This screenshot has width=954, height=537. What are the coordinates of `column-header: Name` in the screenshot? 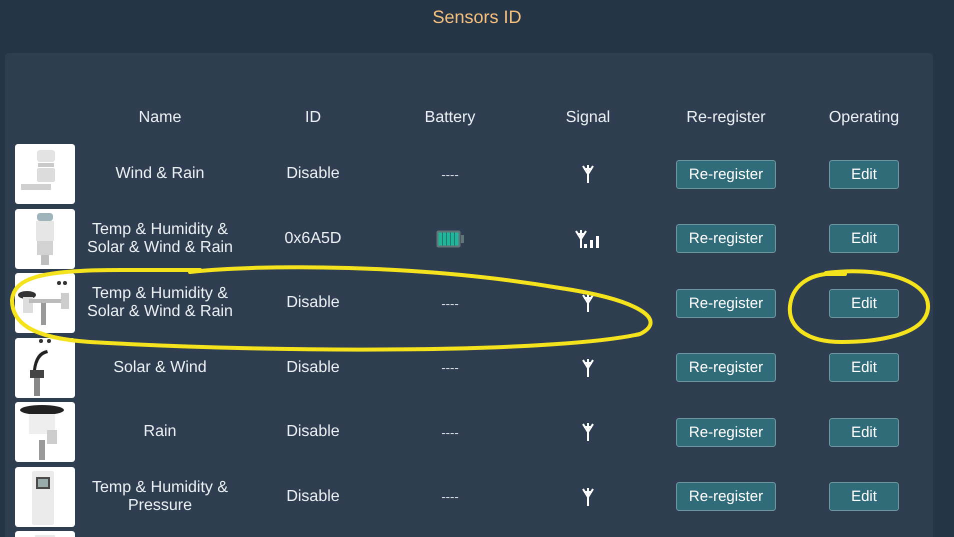 It's located at (160, 117).